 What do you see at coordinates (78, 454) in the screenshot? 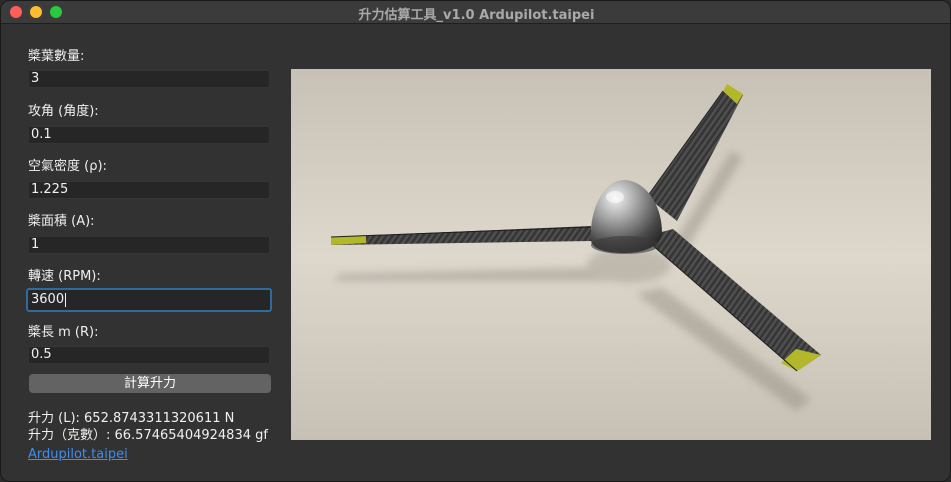
I see `ardupilot-link: Ardupilot.taipei` at bounding box center [78, 454].